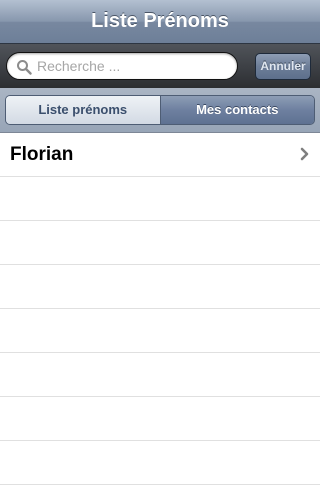  I want to click on tab-liste-prenoms: Liste prénoms, so click(83, 110).